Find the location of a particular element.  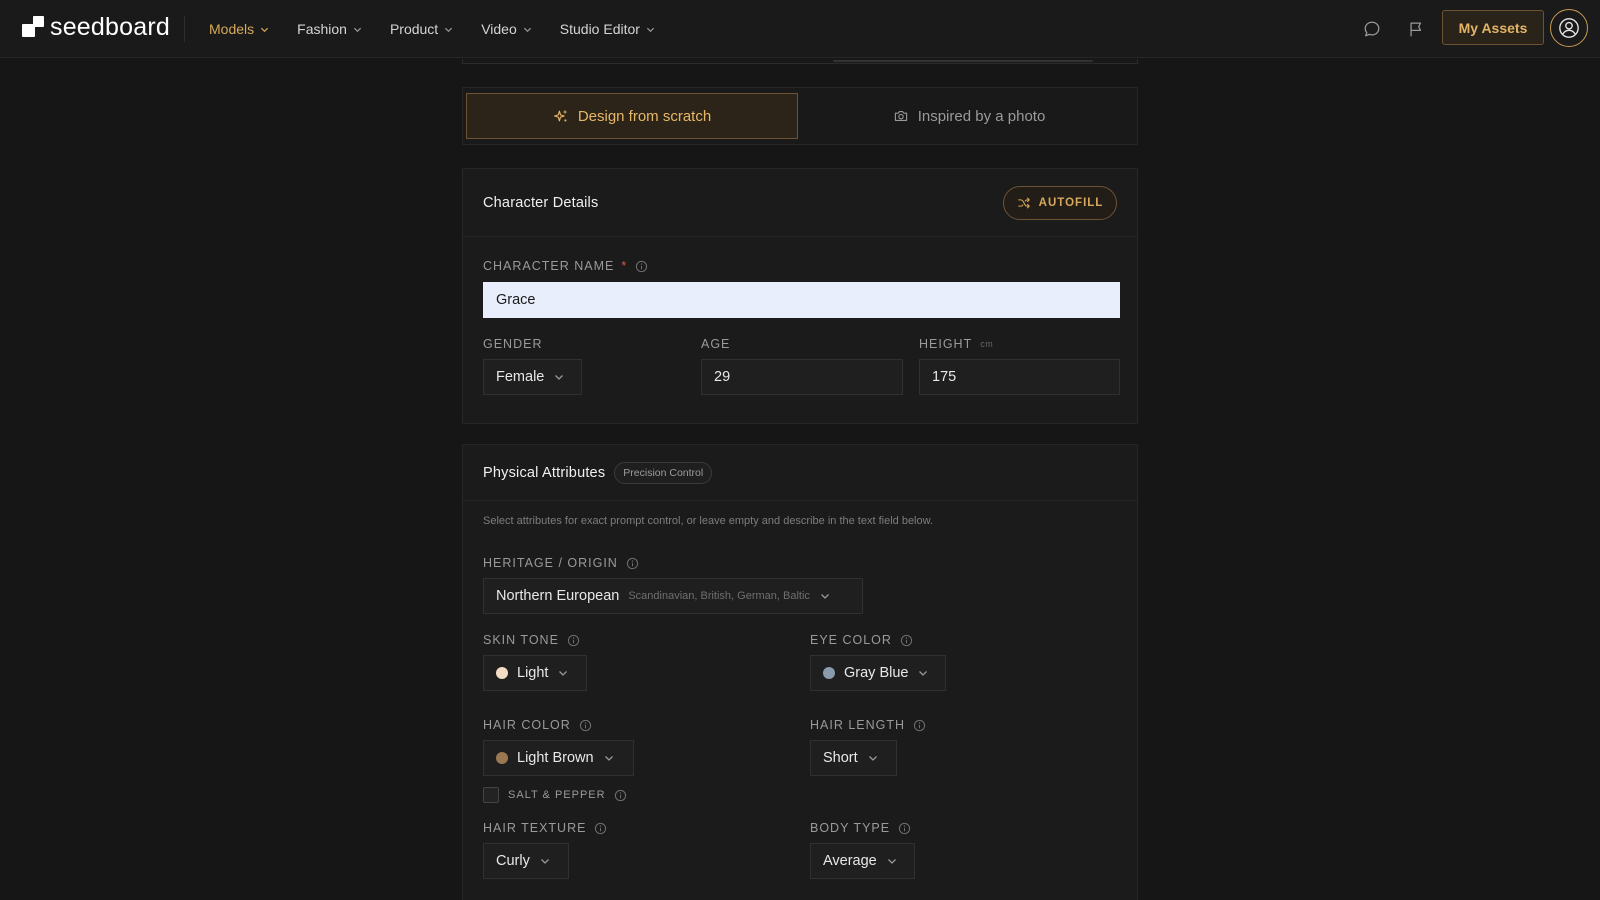

logo-text: seedboard is located at coordinates (110, 27).